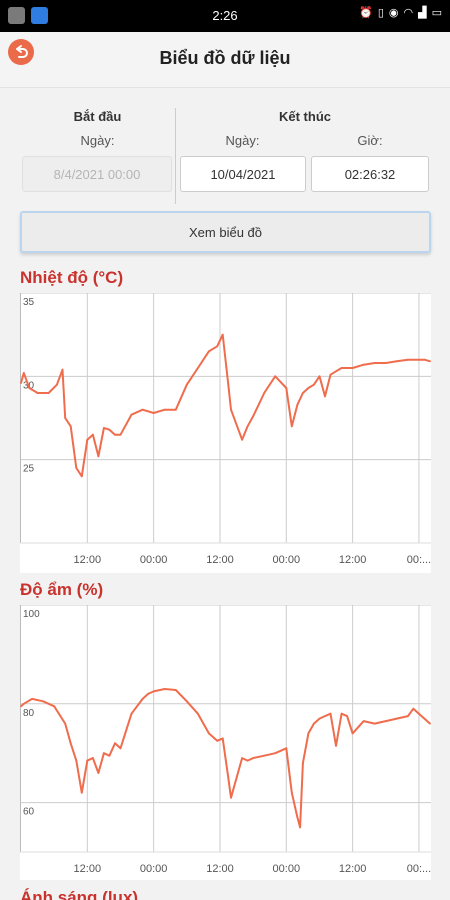 This screenshot has height=900, width=450. What do you see at coordinates (154, 560) in the screenshot?
I see `temperature-x-tick-label: 00:00` at bounding box center [154, 560].